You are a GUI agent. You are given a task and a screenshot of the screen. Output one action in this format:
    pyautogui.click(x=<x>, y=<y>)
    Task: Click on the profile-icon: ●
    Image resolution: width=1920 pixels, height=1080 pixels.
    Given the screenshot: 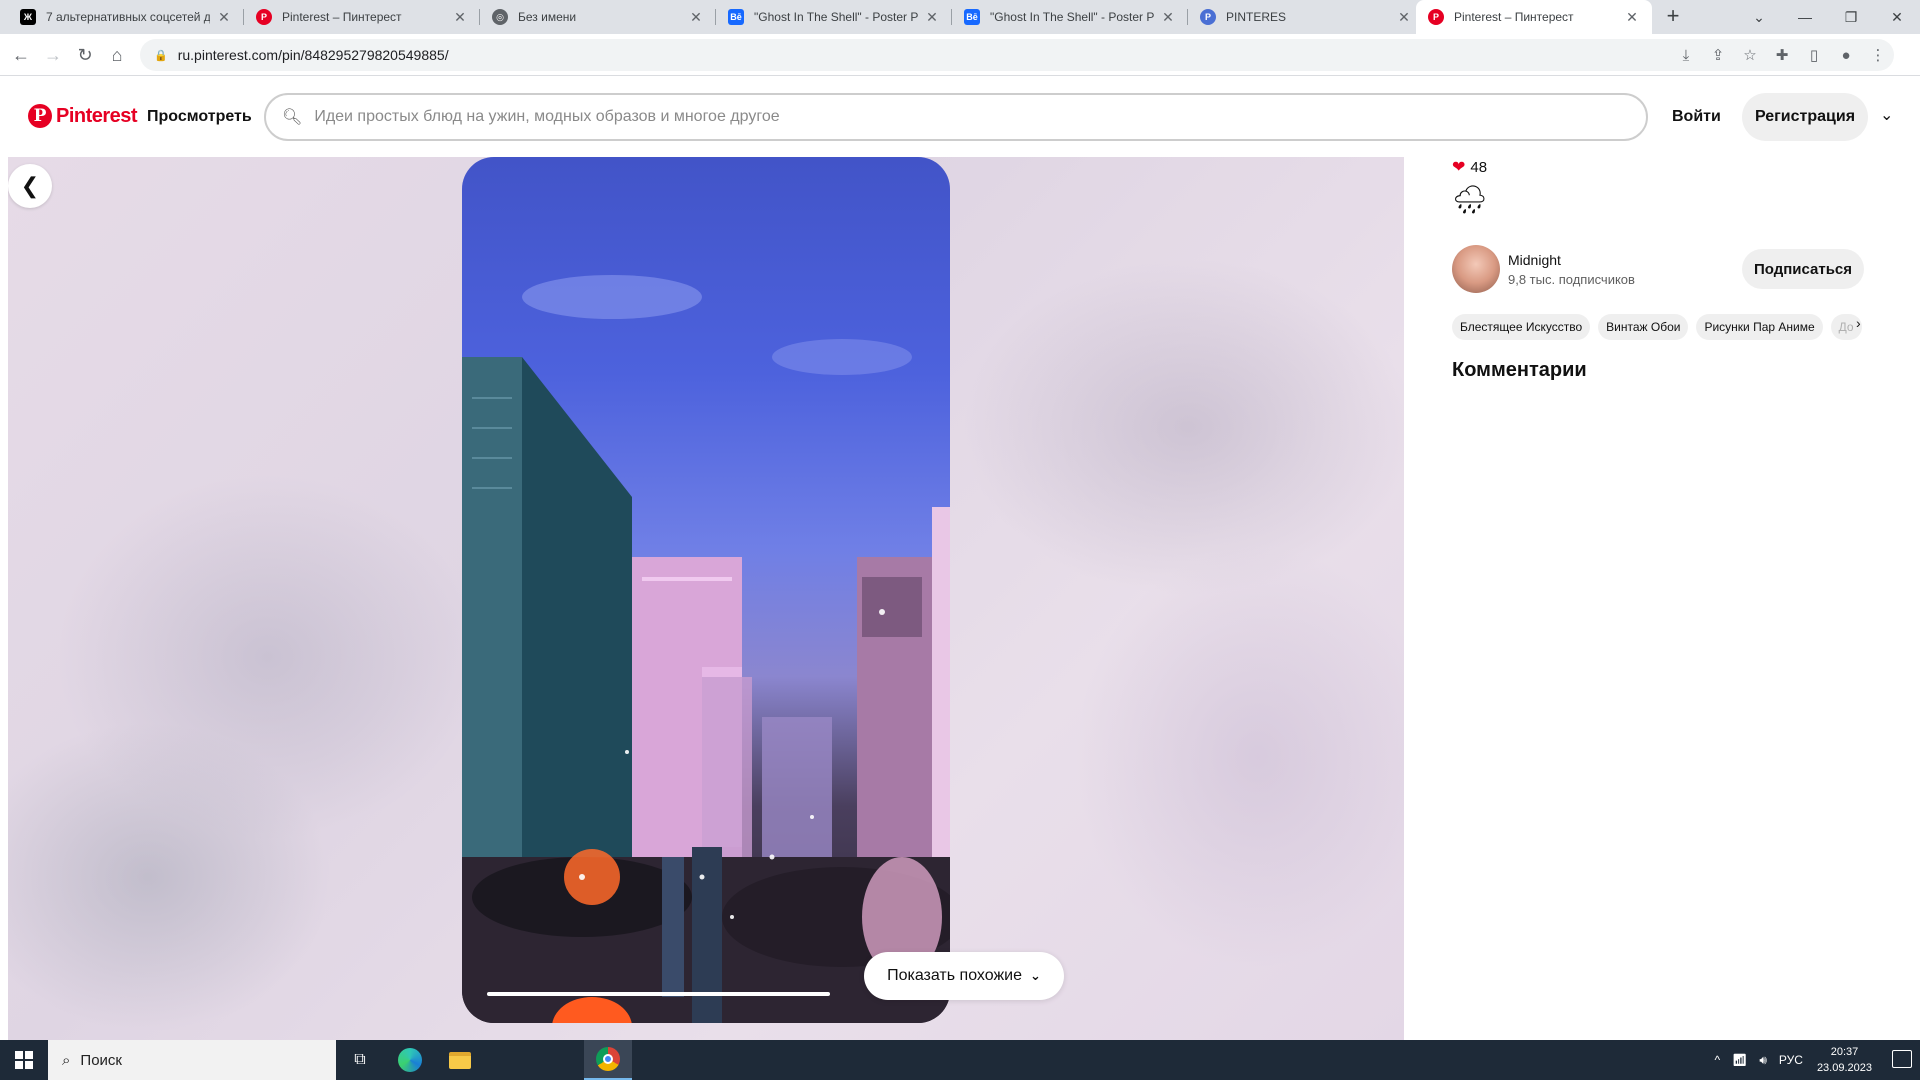 What is the action you would take?
    pyautogui.click(x=1846, y=55)
    